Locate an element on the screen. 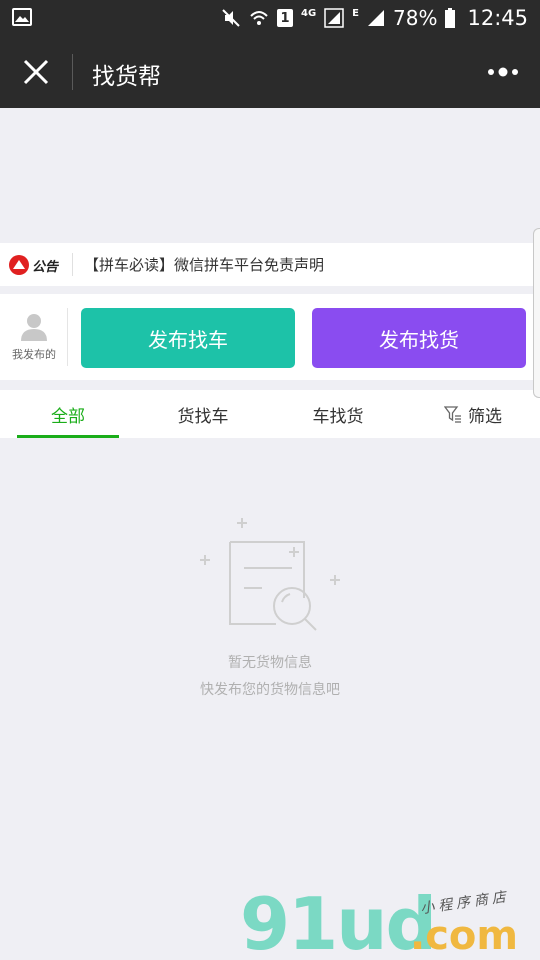 The width and height of the screenshot is (540, 960). signal-icon is located at coordinates (376, 18).